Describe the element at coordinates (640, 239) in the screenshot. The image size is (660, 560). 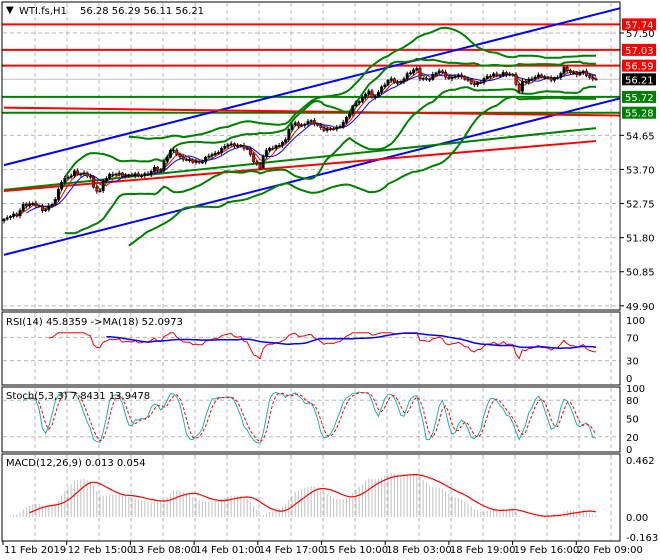
I see `price-tick-label: 51.80` at that location.